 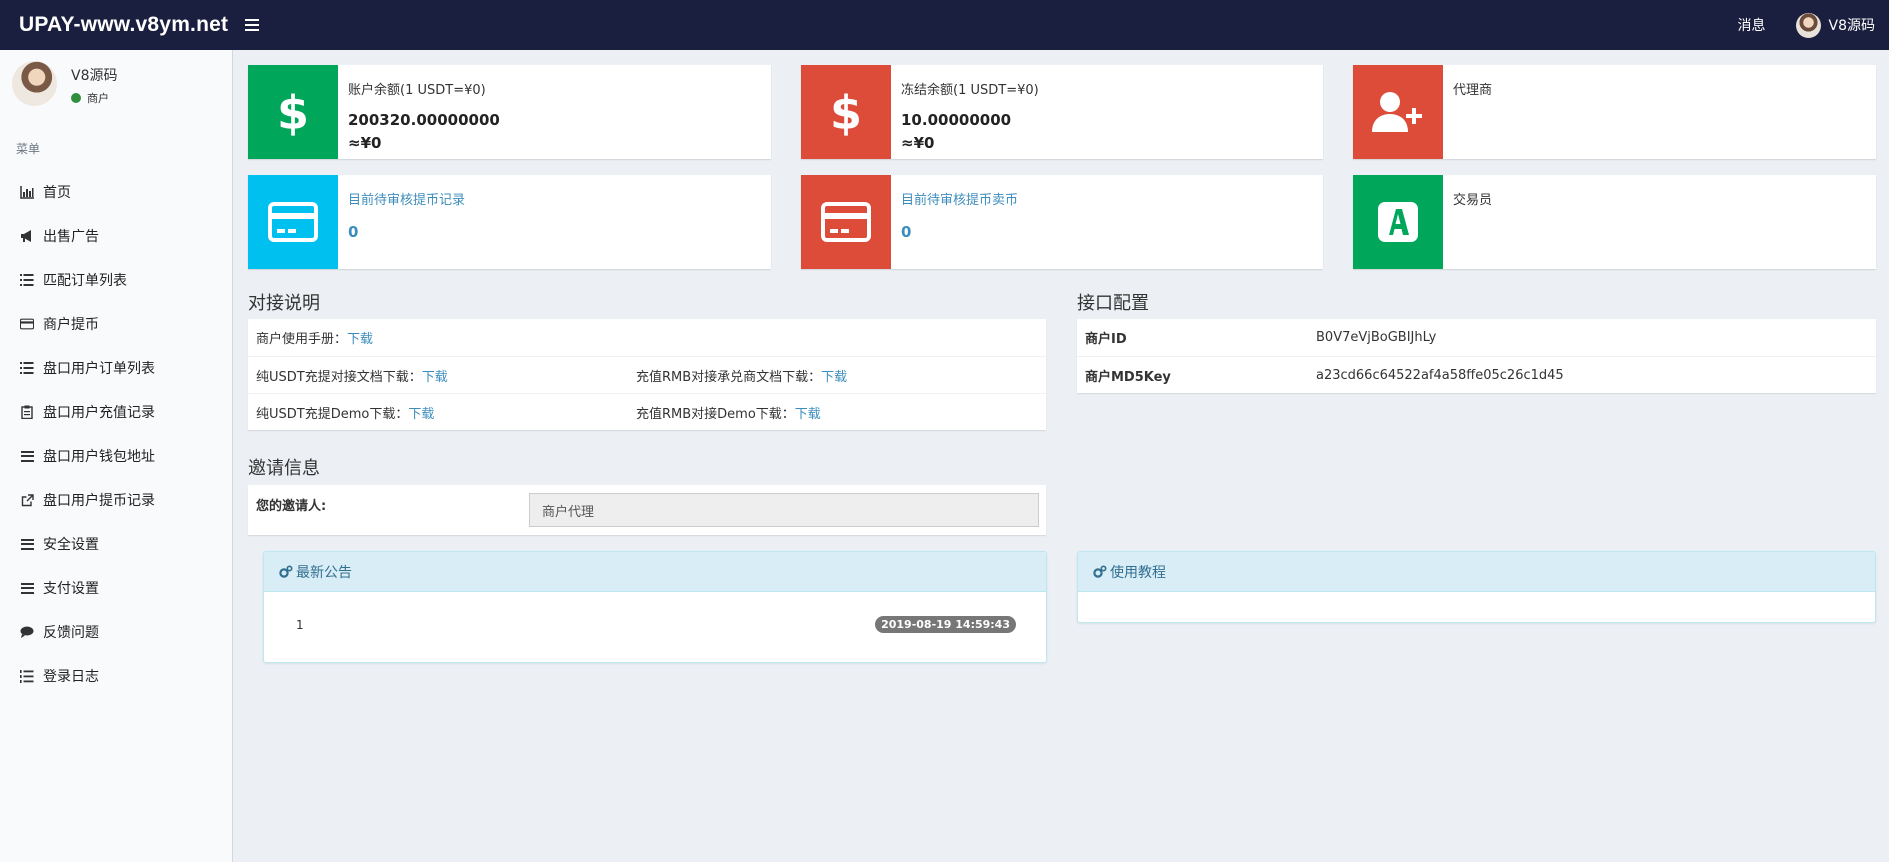 I want to click on sidebar-item-feedback: 反馈问题, so click(x=116, y=632).